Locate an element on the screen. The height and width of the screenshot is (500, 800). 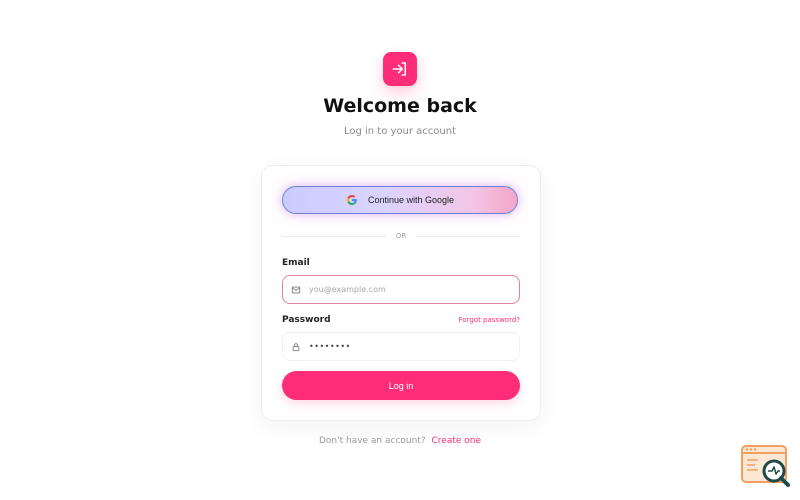
divider-line-right is located at coordinates (468, 236).